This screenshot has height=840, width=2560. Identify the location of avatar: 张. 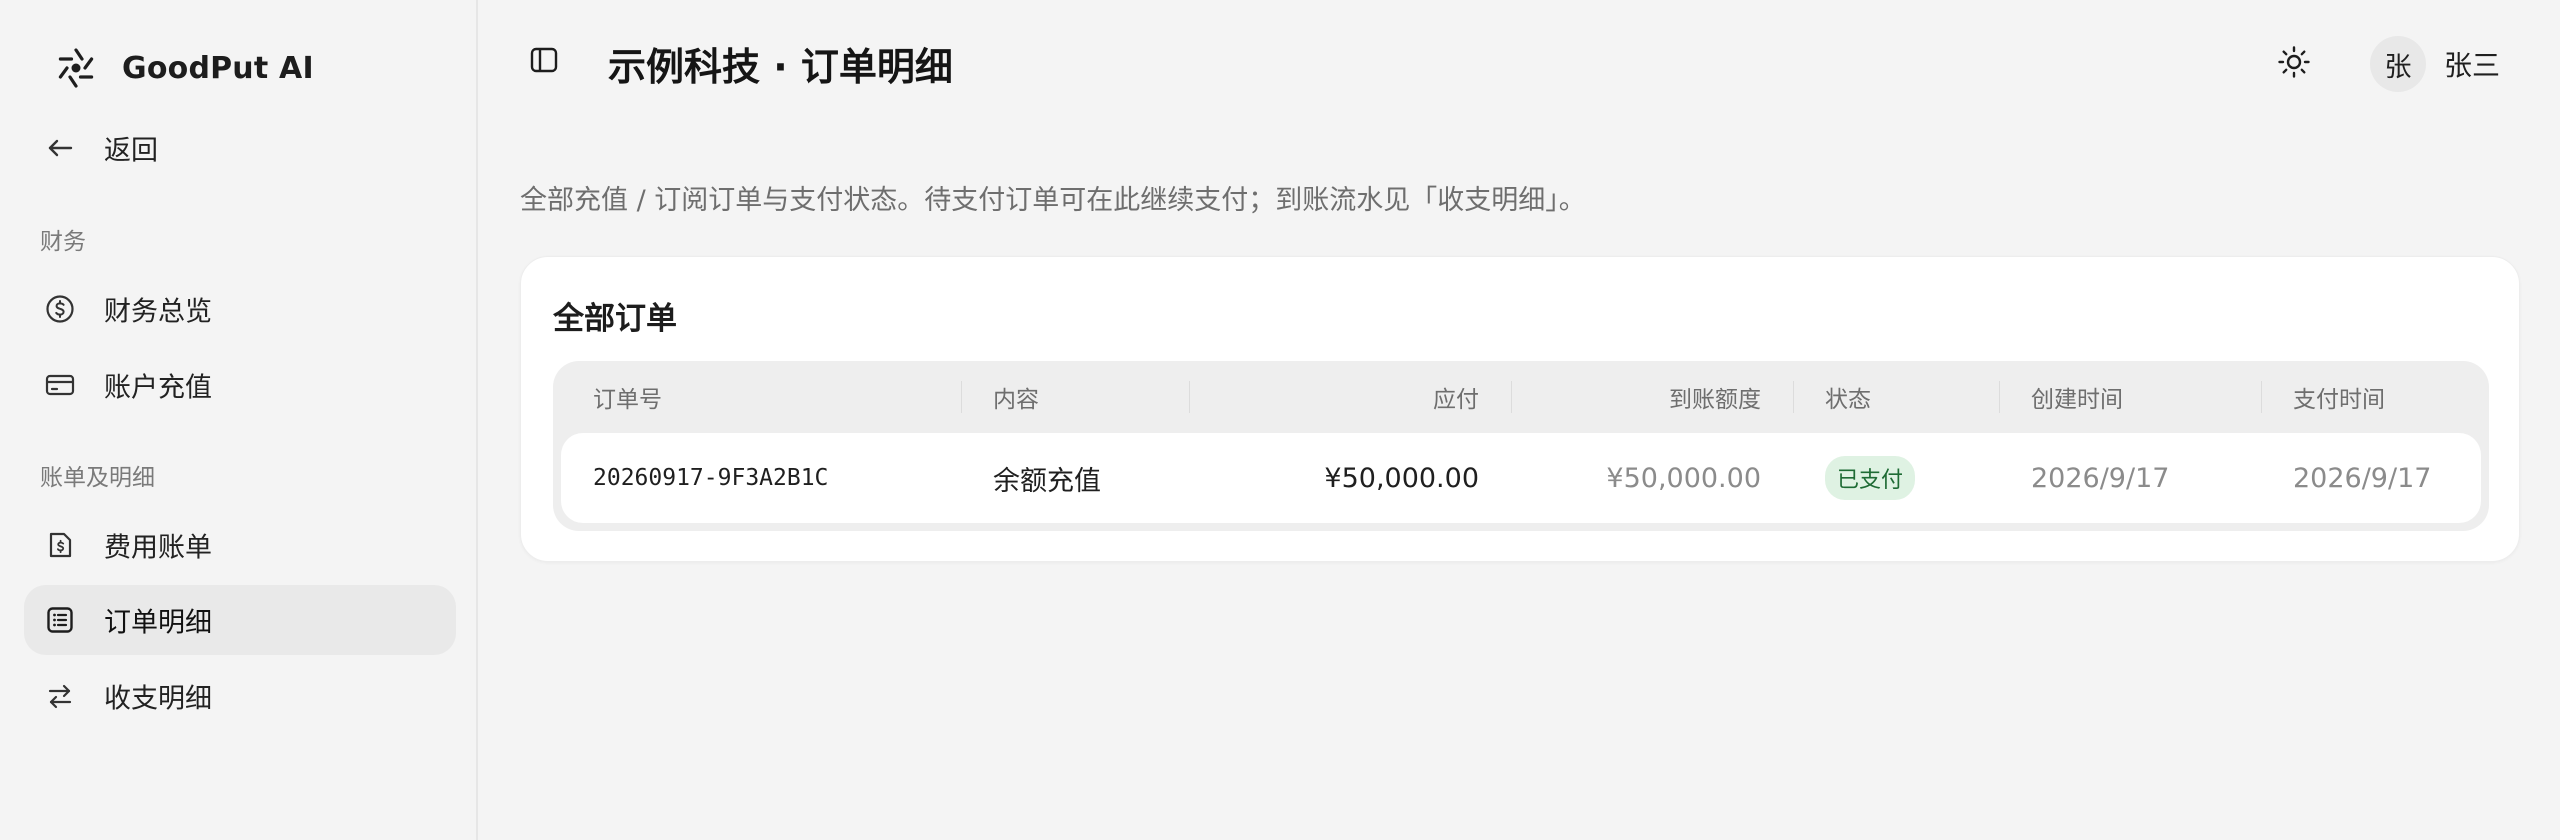
(2398, 64).